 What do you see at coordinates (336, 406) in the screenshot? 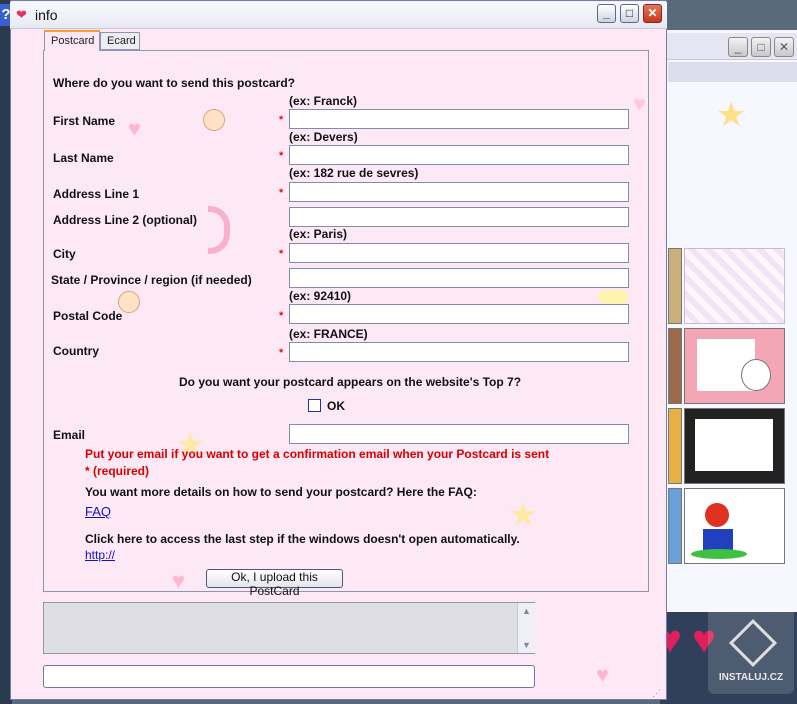
I see `top7-checkbox-label: OK` at bounding box center [336, 406].